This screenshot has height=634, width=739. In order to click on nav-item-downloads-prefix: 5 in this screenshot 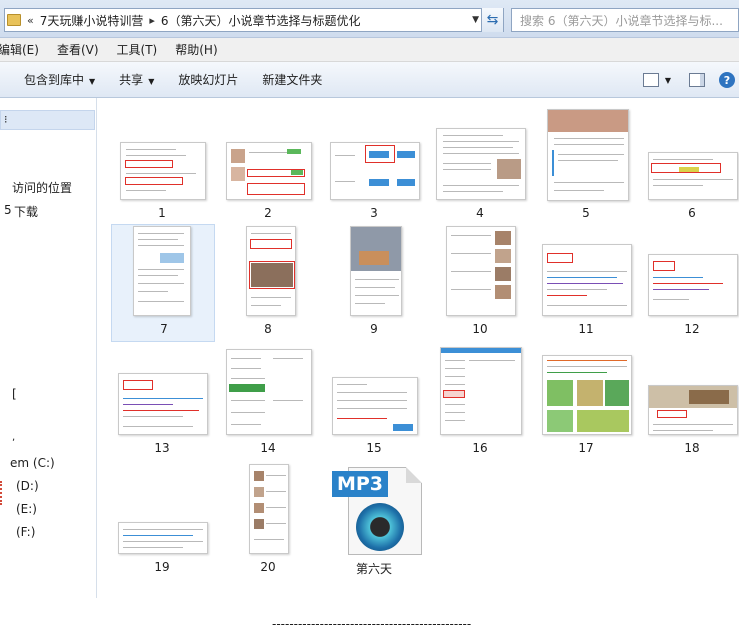, I will do `click(8, 210)`.